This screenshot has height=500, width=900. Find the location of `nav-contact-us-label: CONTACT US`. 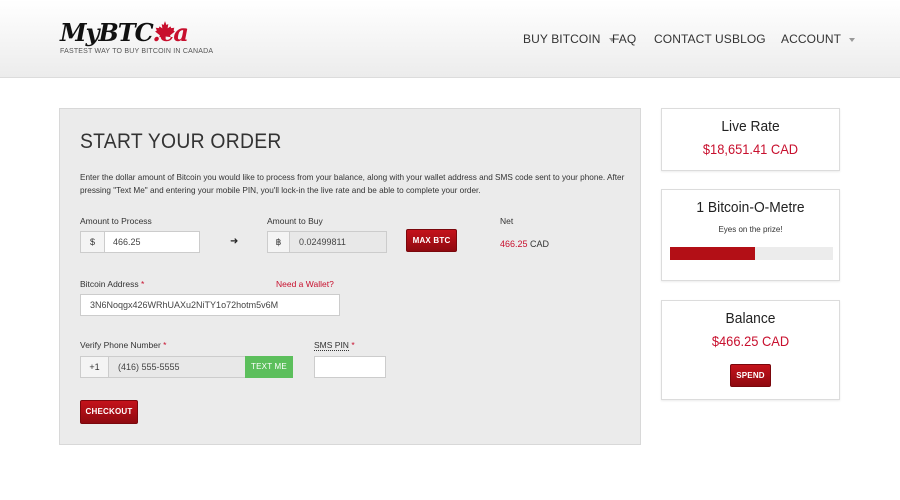

nav-contact-us-label: CONTACT US is located at coordinates (693, 39).